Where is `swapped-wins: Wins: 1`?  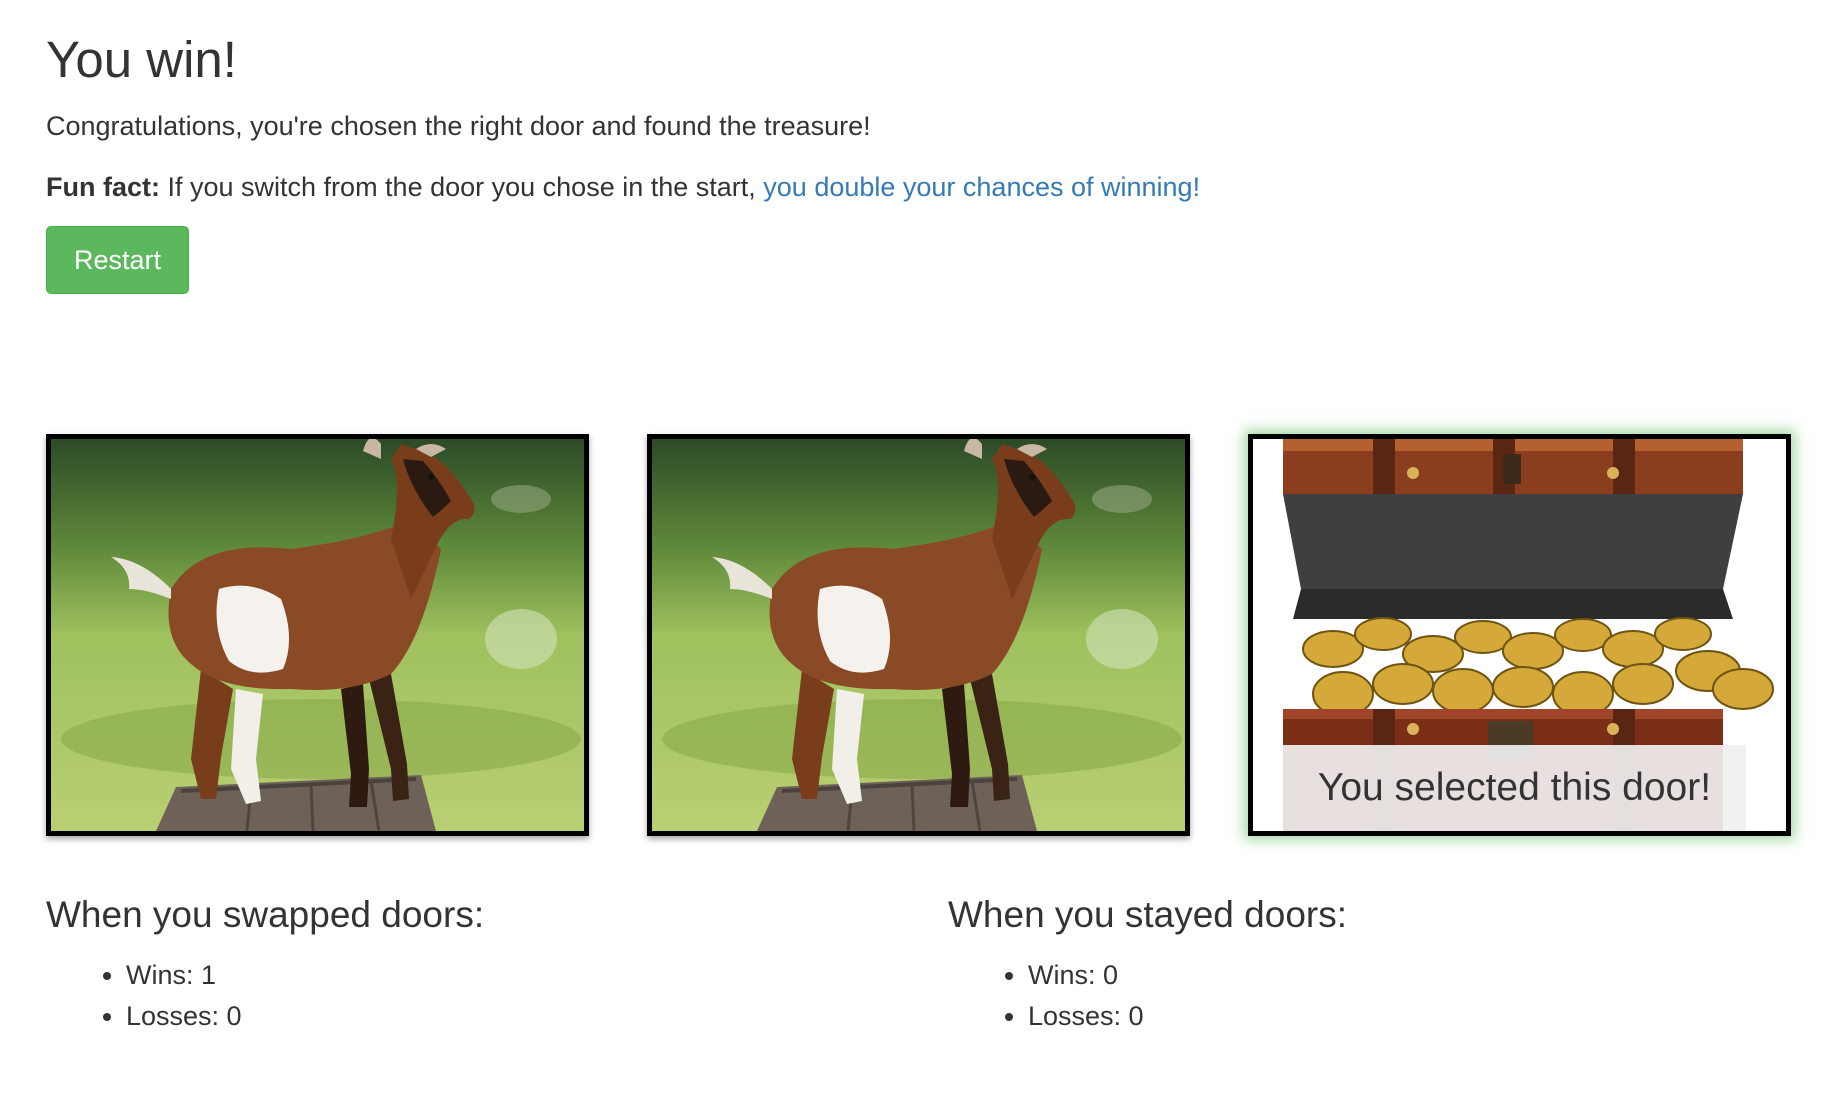 swapped-wins: Wins: 1 is located at coordinates (184, 975).